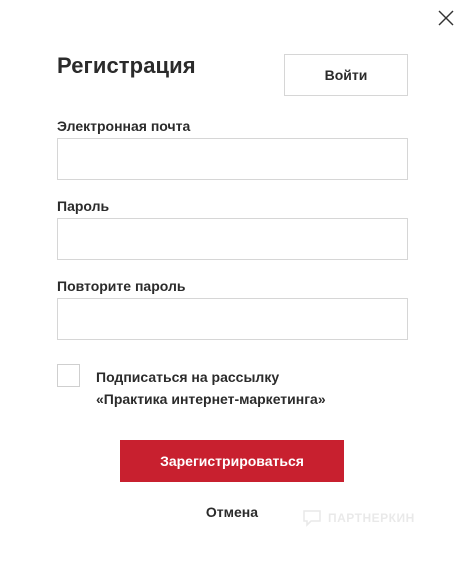 Image resolution: width=467 pixels, height=585 pixels. Describe the element at coordinates (68, 375) in the screenshot. I see `subscribe-checkbox` at that location.